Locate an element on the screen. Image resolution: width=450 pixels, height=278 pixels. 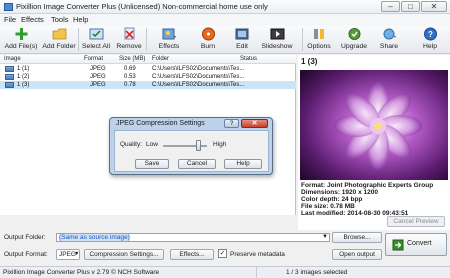
column-status: Status is located at coordinates (248, 59).